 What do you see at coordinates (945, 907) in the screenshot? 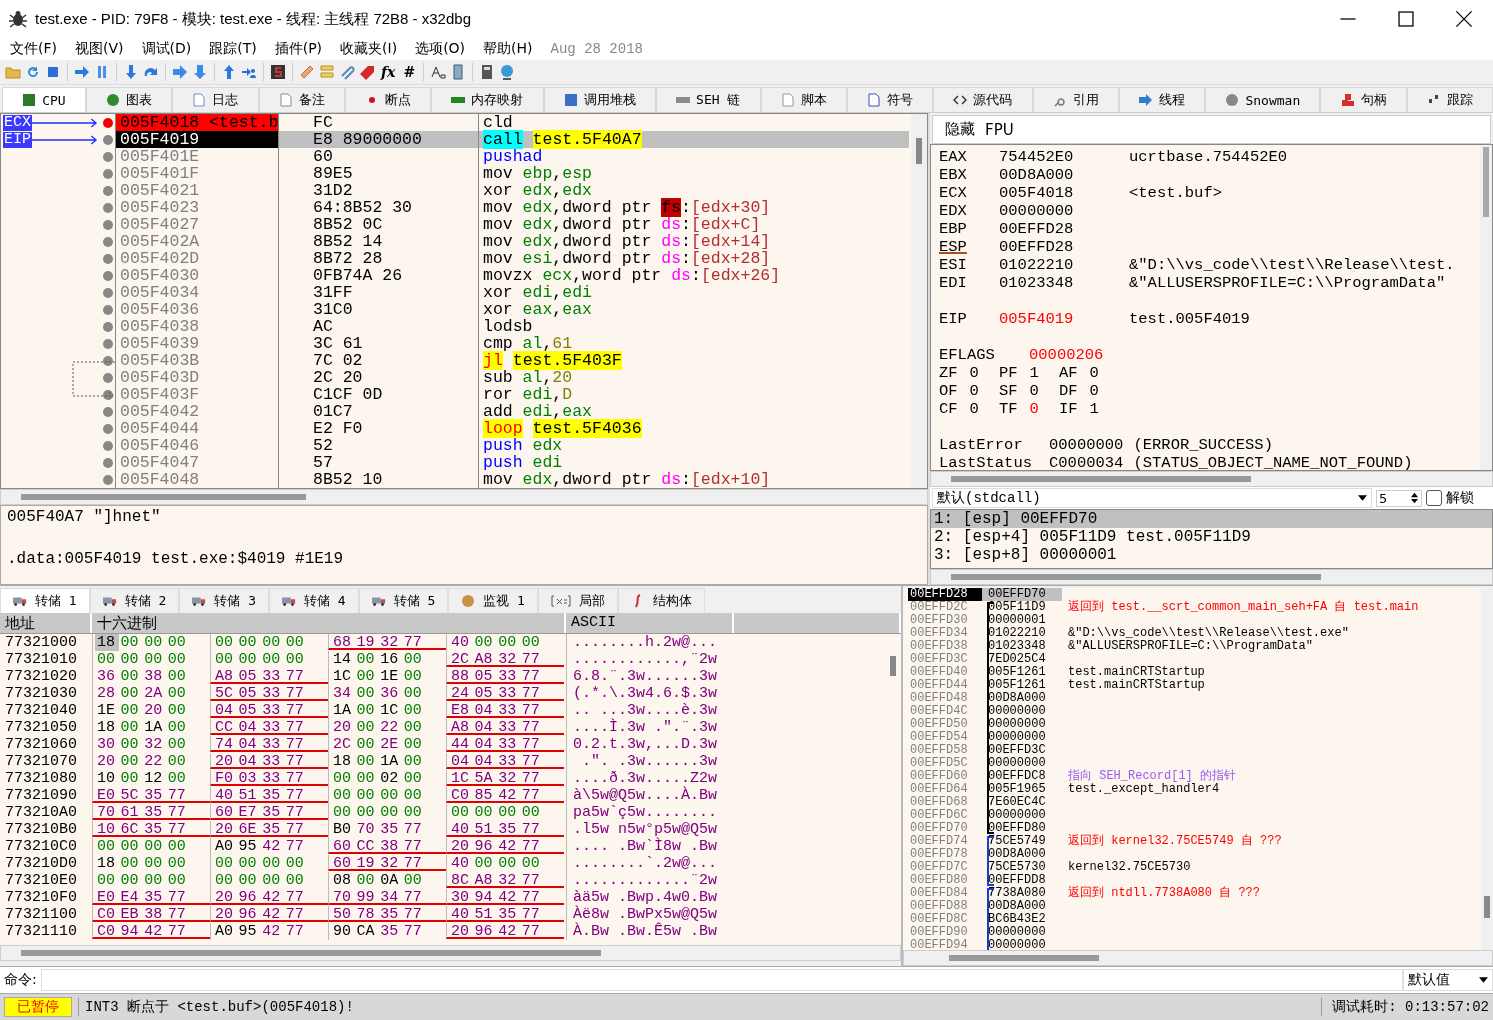
I see `address-cell: 00EFFD88` at bounding box center [945, 907].